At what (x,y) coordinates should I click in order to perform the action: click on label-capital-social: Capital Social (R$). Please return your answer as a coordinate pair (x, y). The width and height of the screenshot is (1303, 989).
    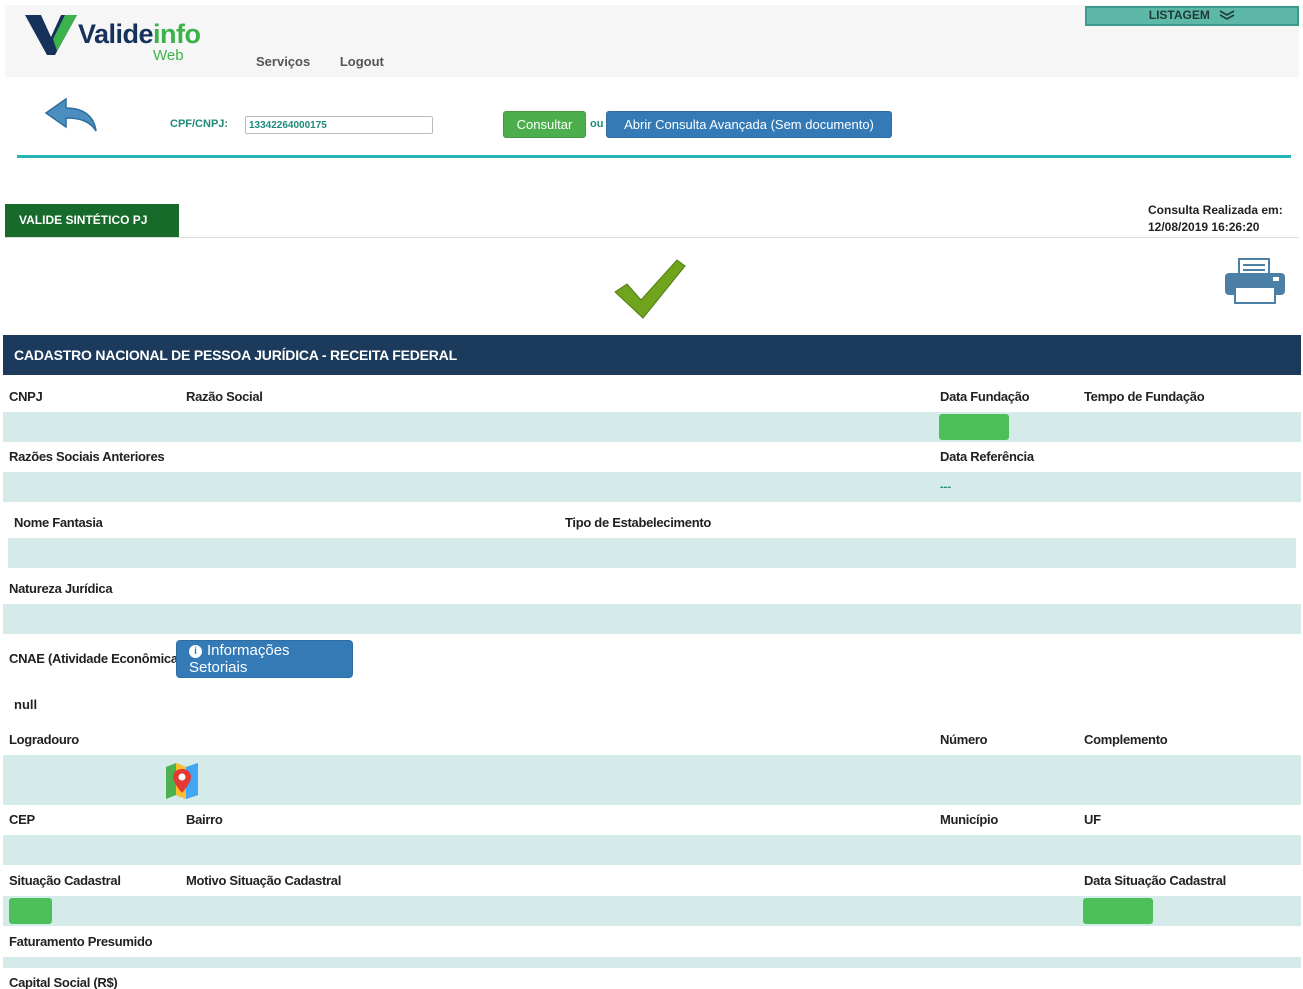
    Looking at the image, I should click on (63, 982).